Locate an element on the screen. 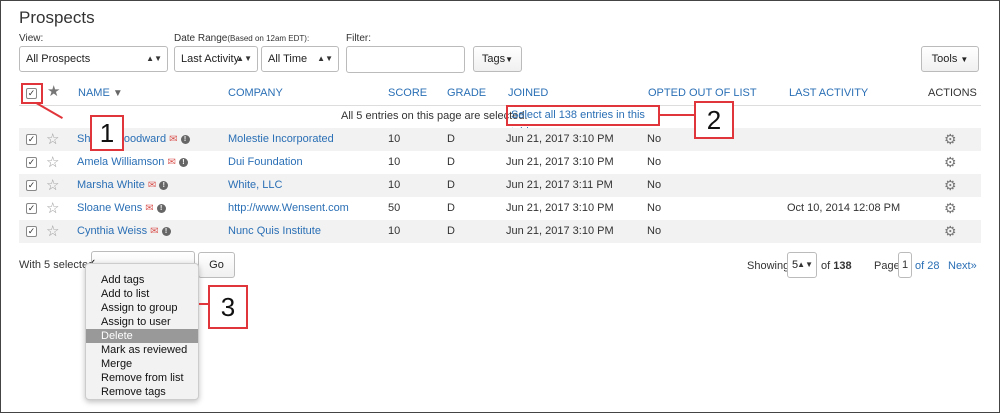 The width and height of the screenshot is (1000, 413). page-label: Page is located at coordinates (887, 266).